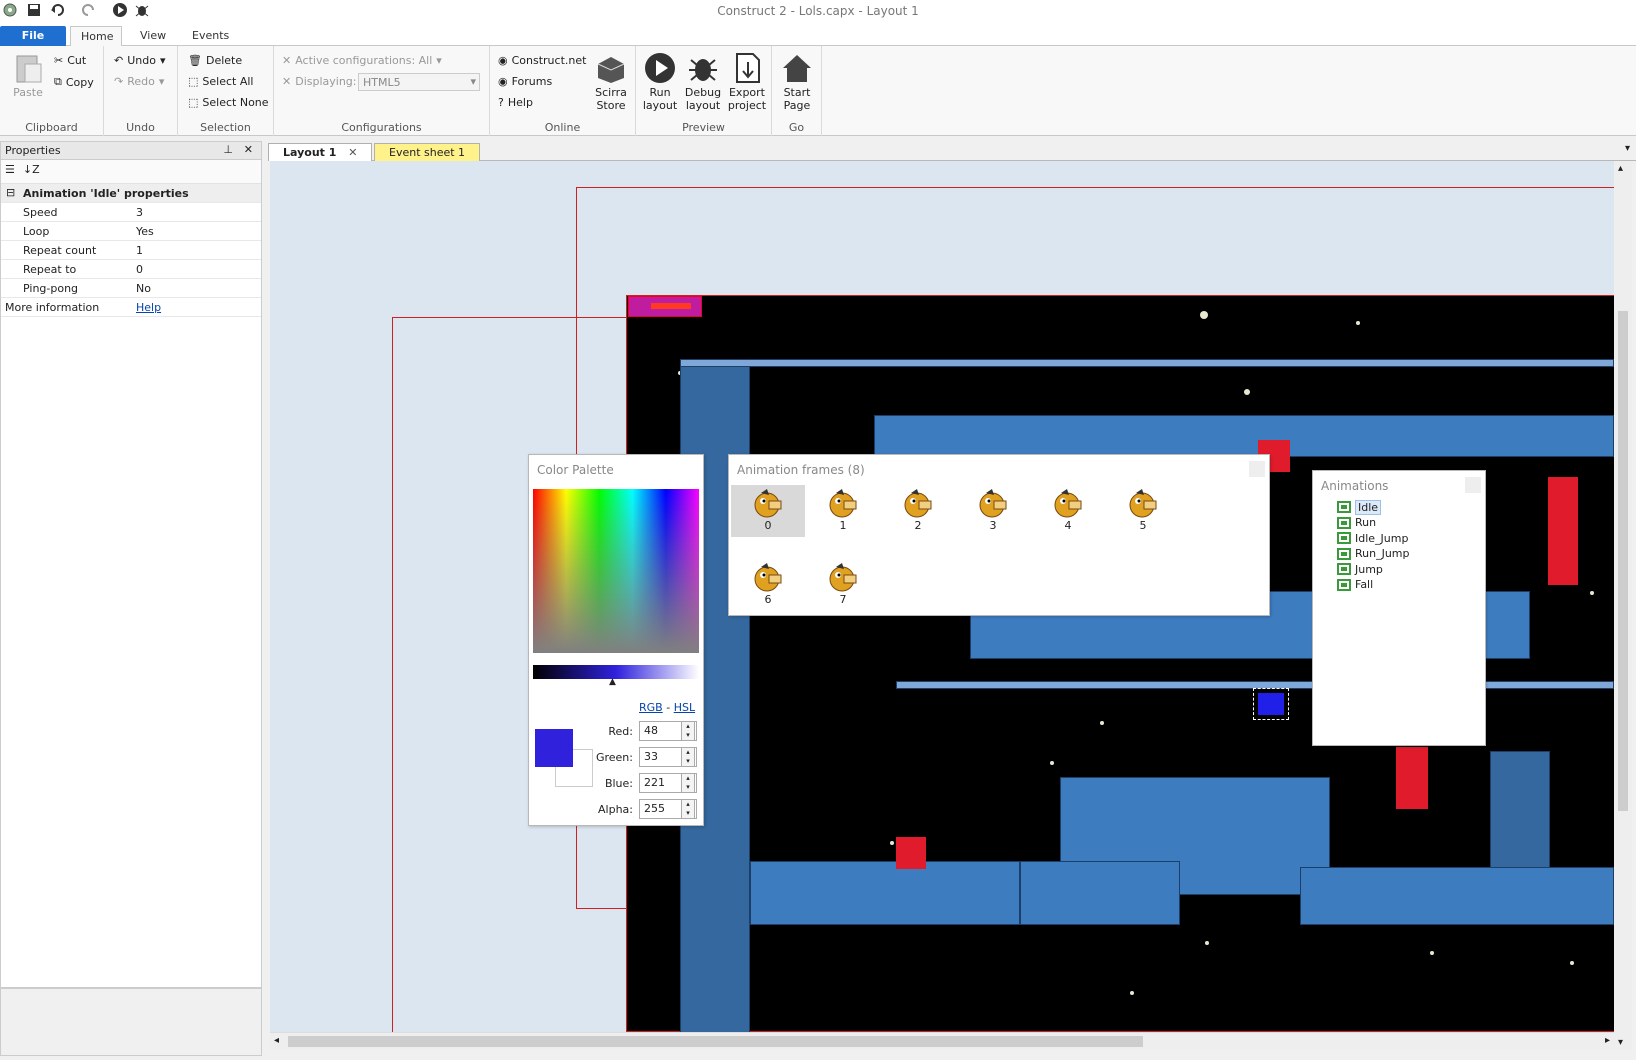 The width and height of the screenshot is (1636, 1060). Describe the element at coordinates (542, 60) in the screenshot. I see `construct-net-link: ◉ Construct.net` at that location.